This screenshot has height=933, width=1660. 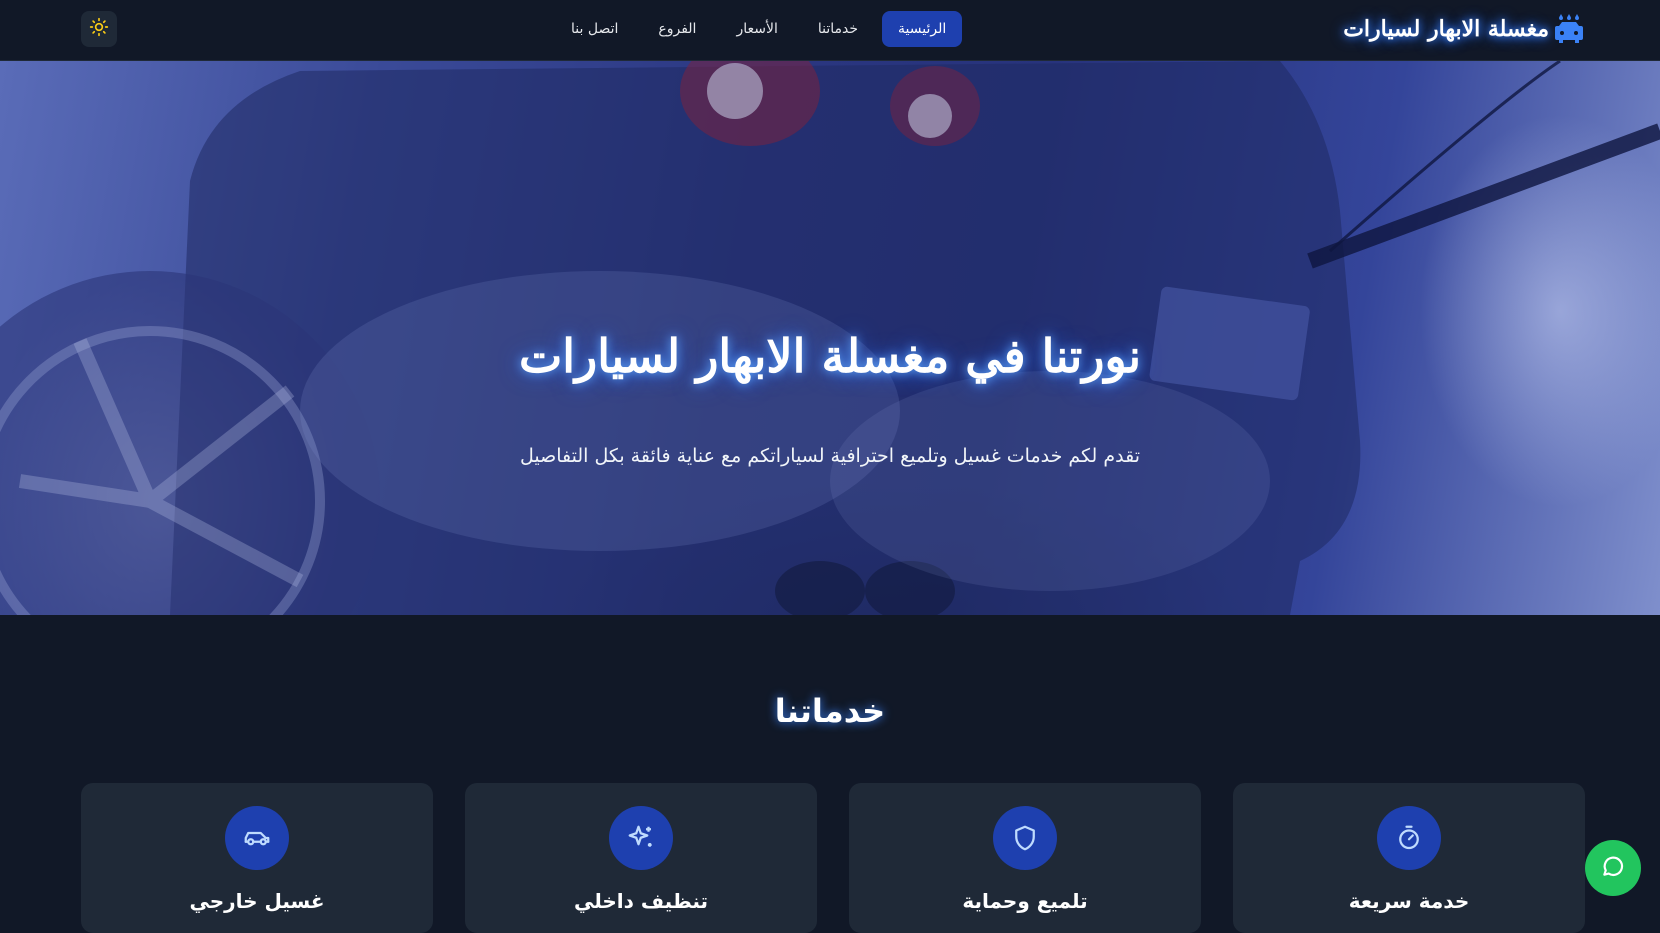 What do you see at coordinates (756, 29) in the screenshot?
I see `nav-prices: الأسعار` at bounding box center [756, 29].